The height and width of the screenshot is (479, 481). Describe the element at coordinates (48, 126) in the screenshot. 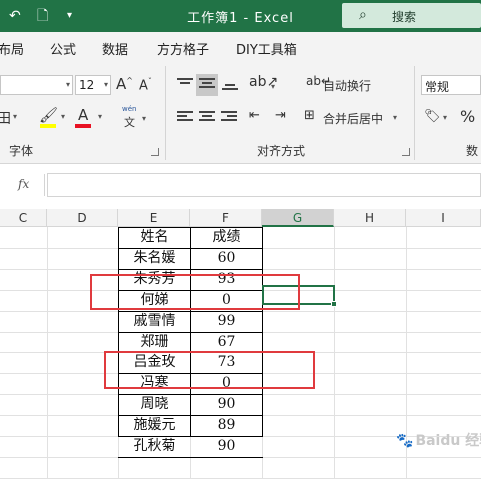

I see `fill-color-swatch` at that location.